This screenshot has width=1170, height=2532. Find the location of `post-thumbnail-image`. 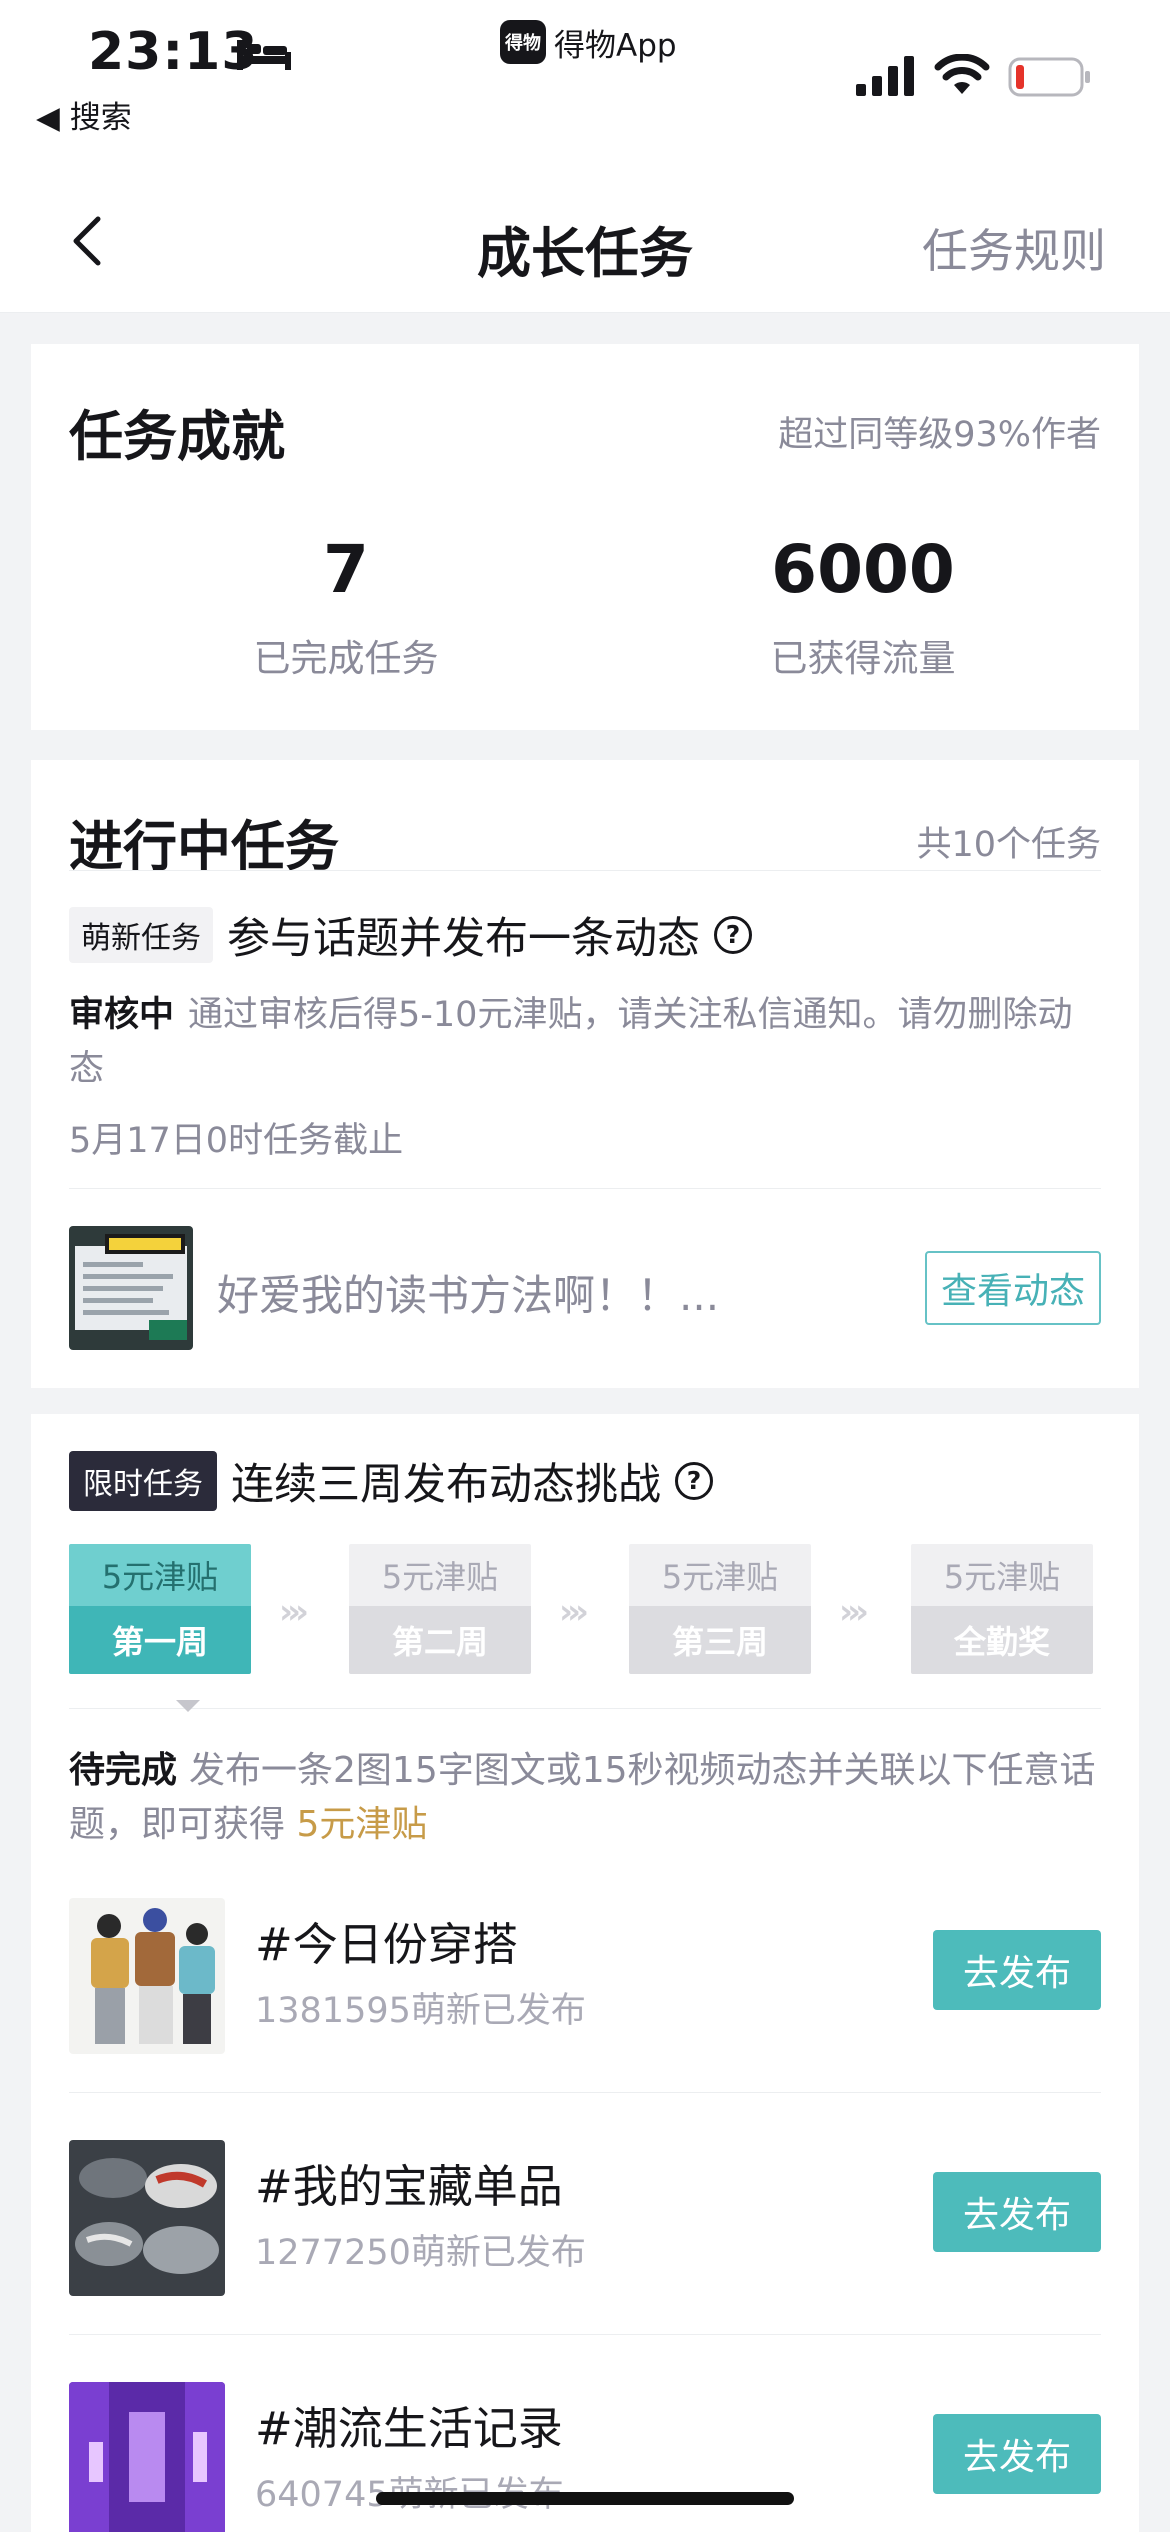

post-thumbnail-image is located at coordinates (131, 1288).